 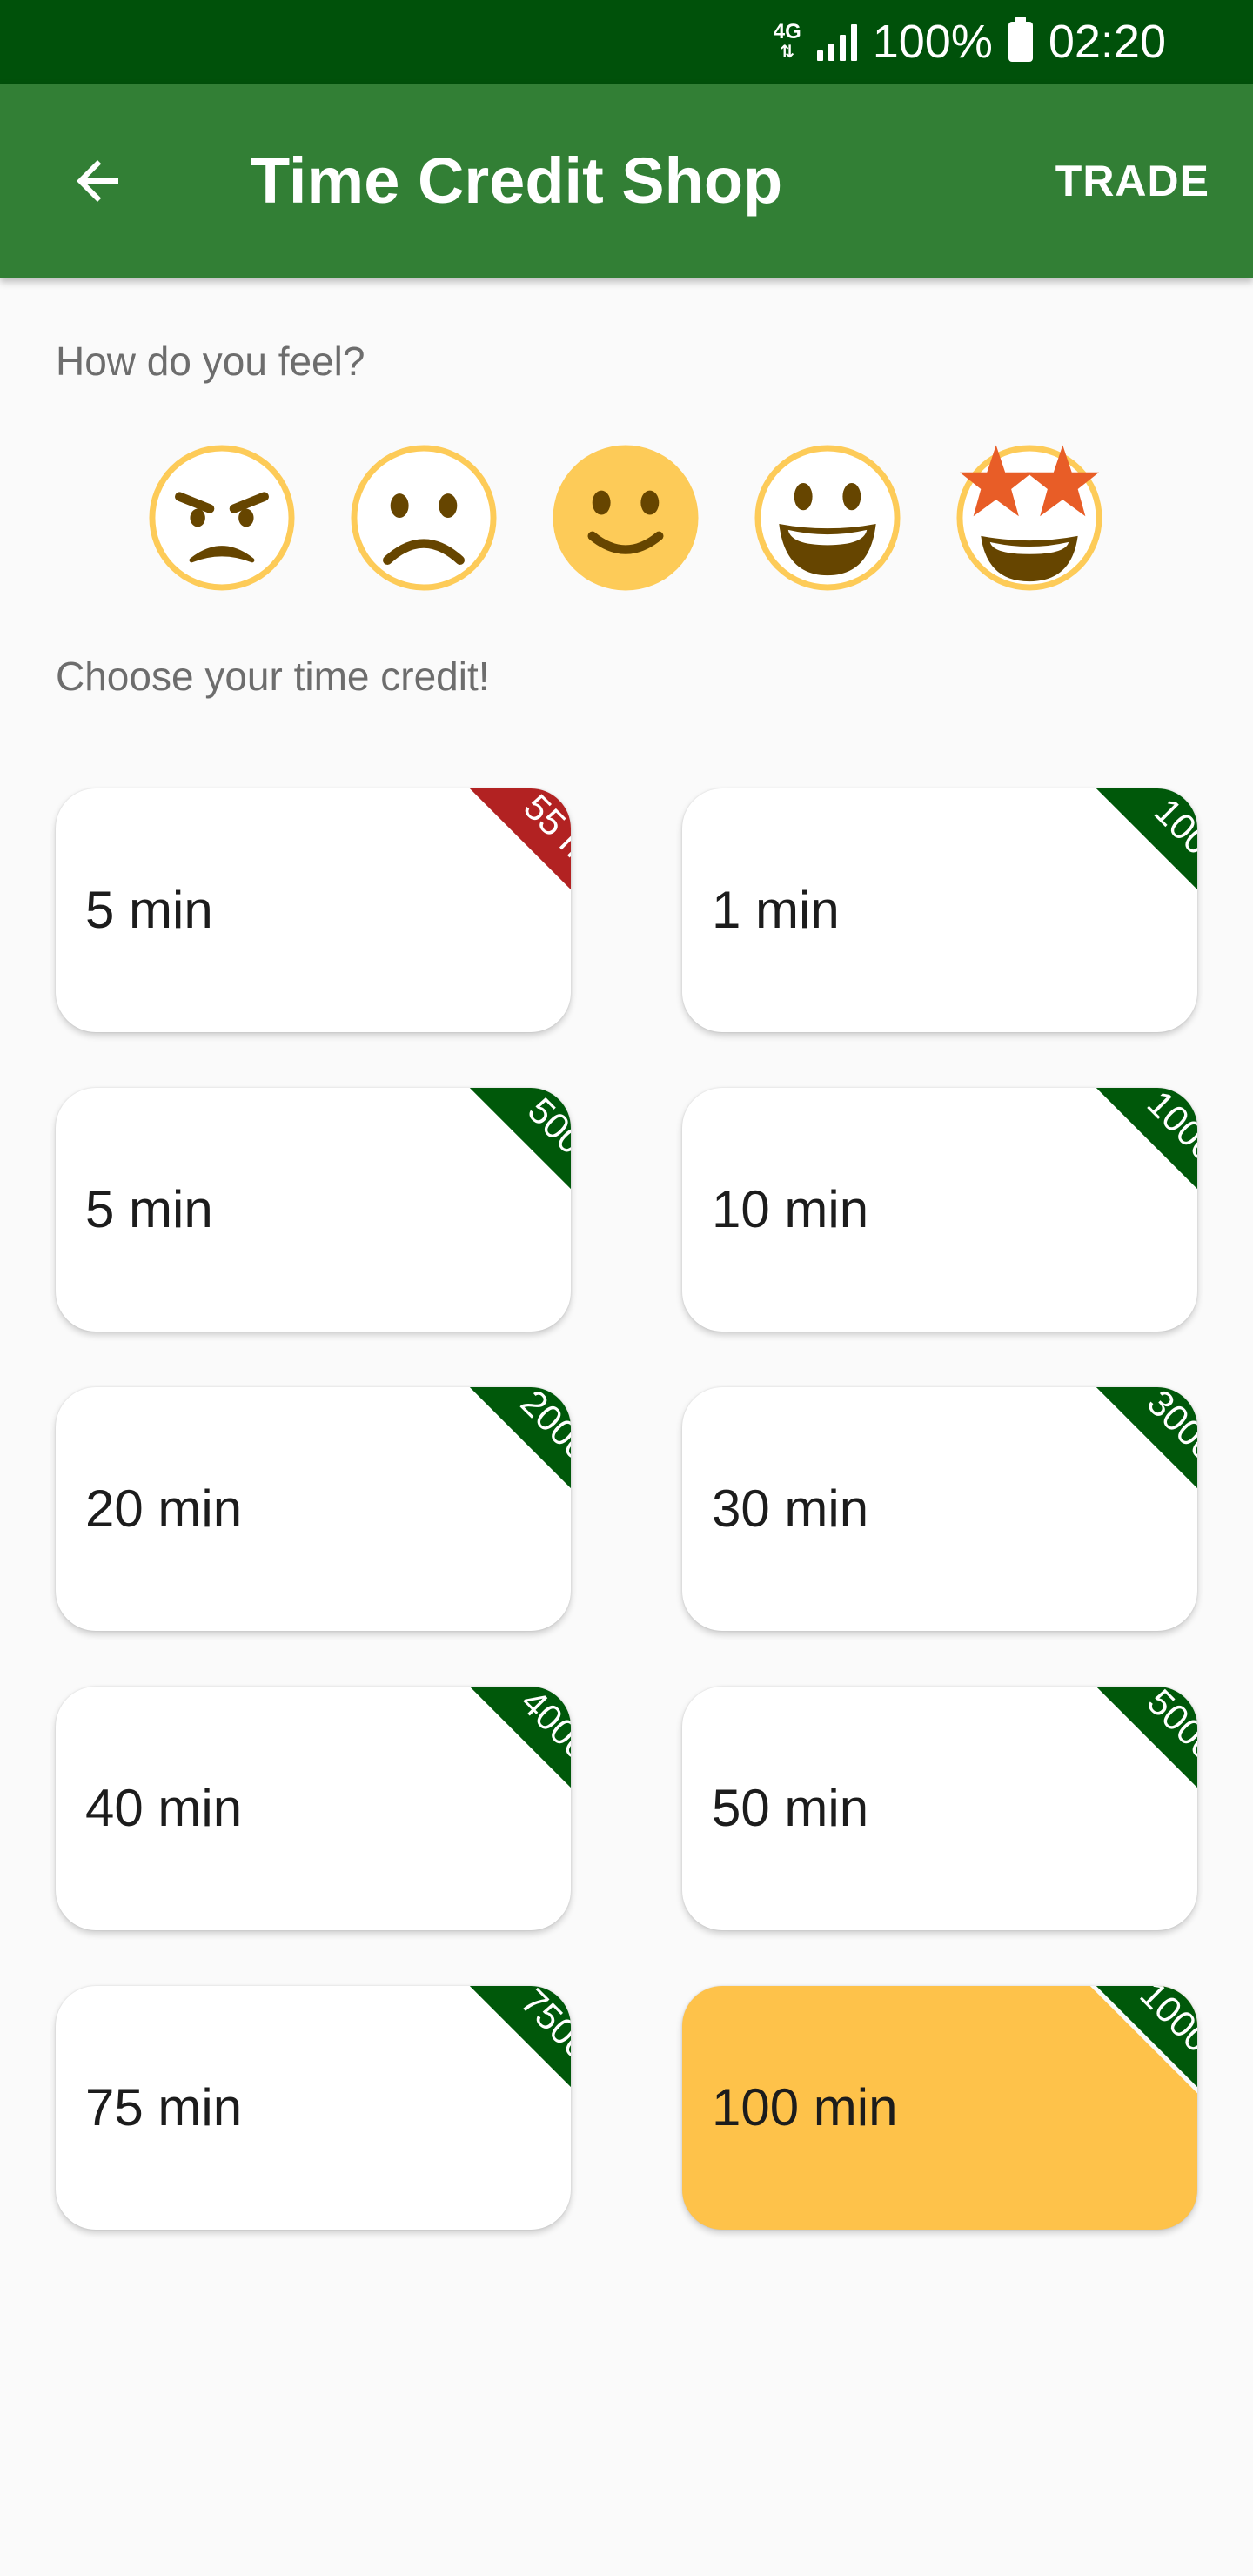 I want to click on slightly-smiling-face-icon, so click(x=625, y=518).